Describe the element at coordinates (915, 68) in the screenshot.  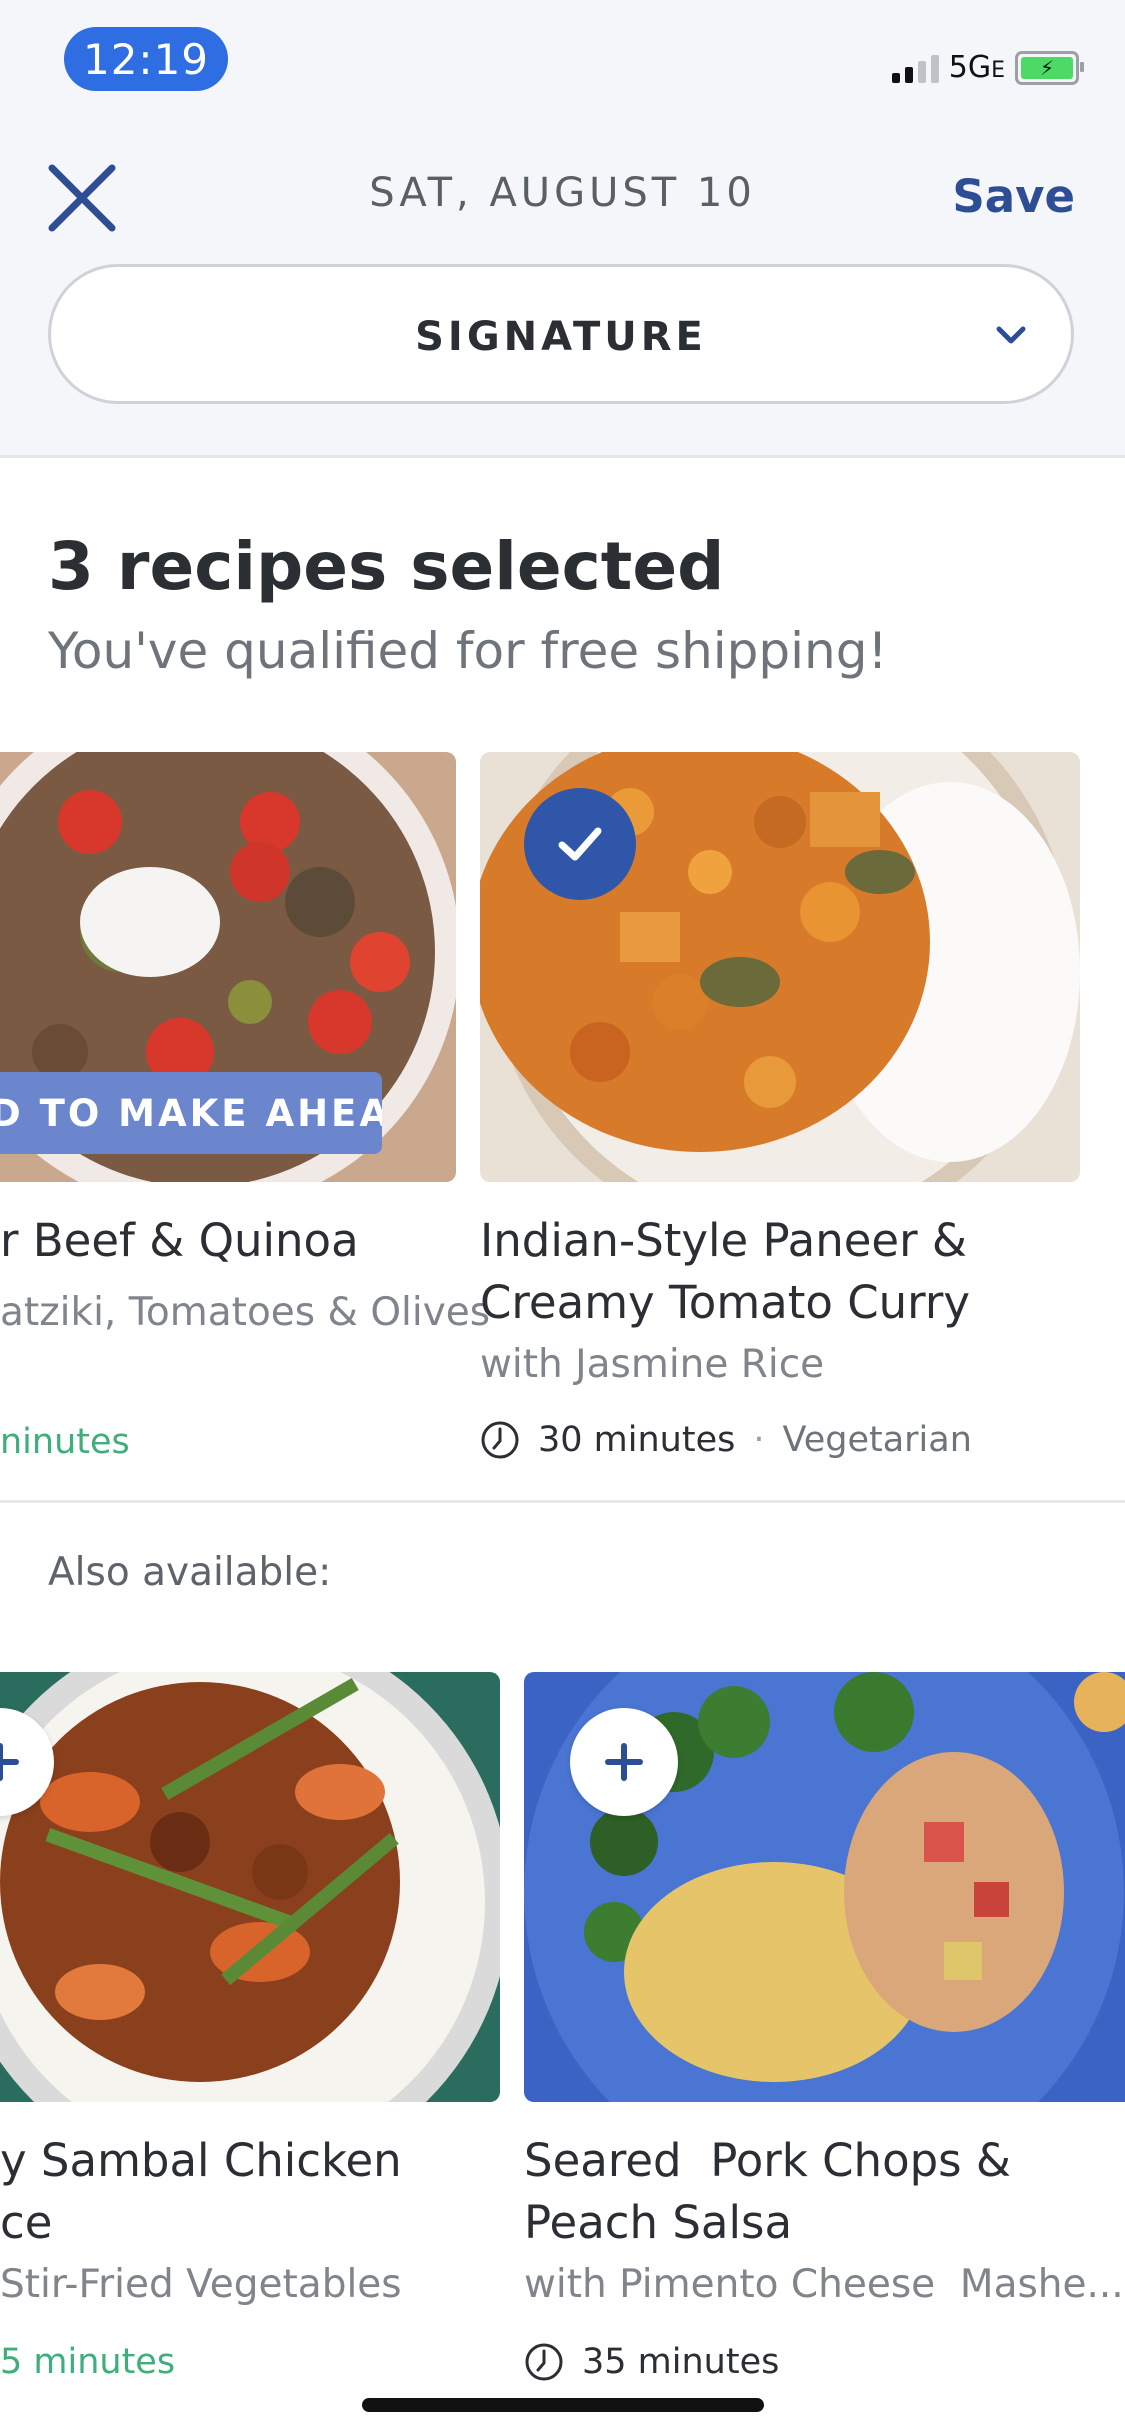
I see `signal-icon` at that location.